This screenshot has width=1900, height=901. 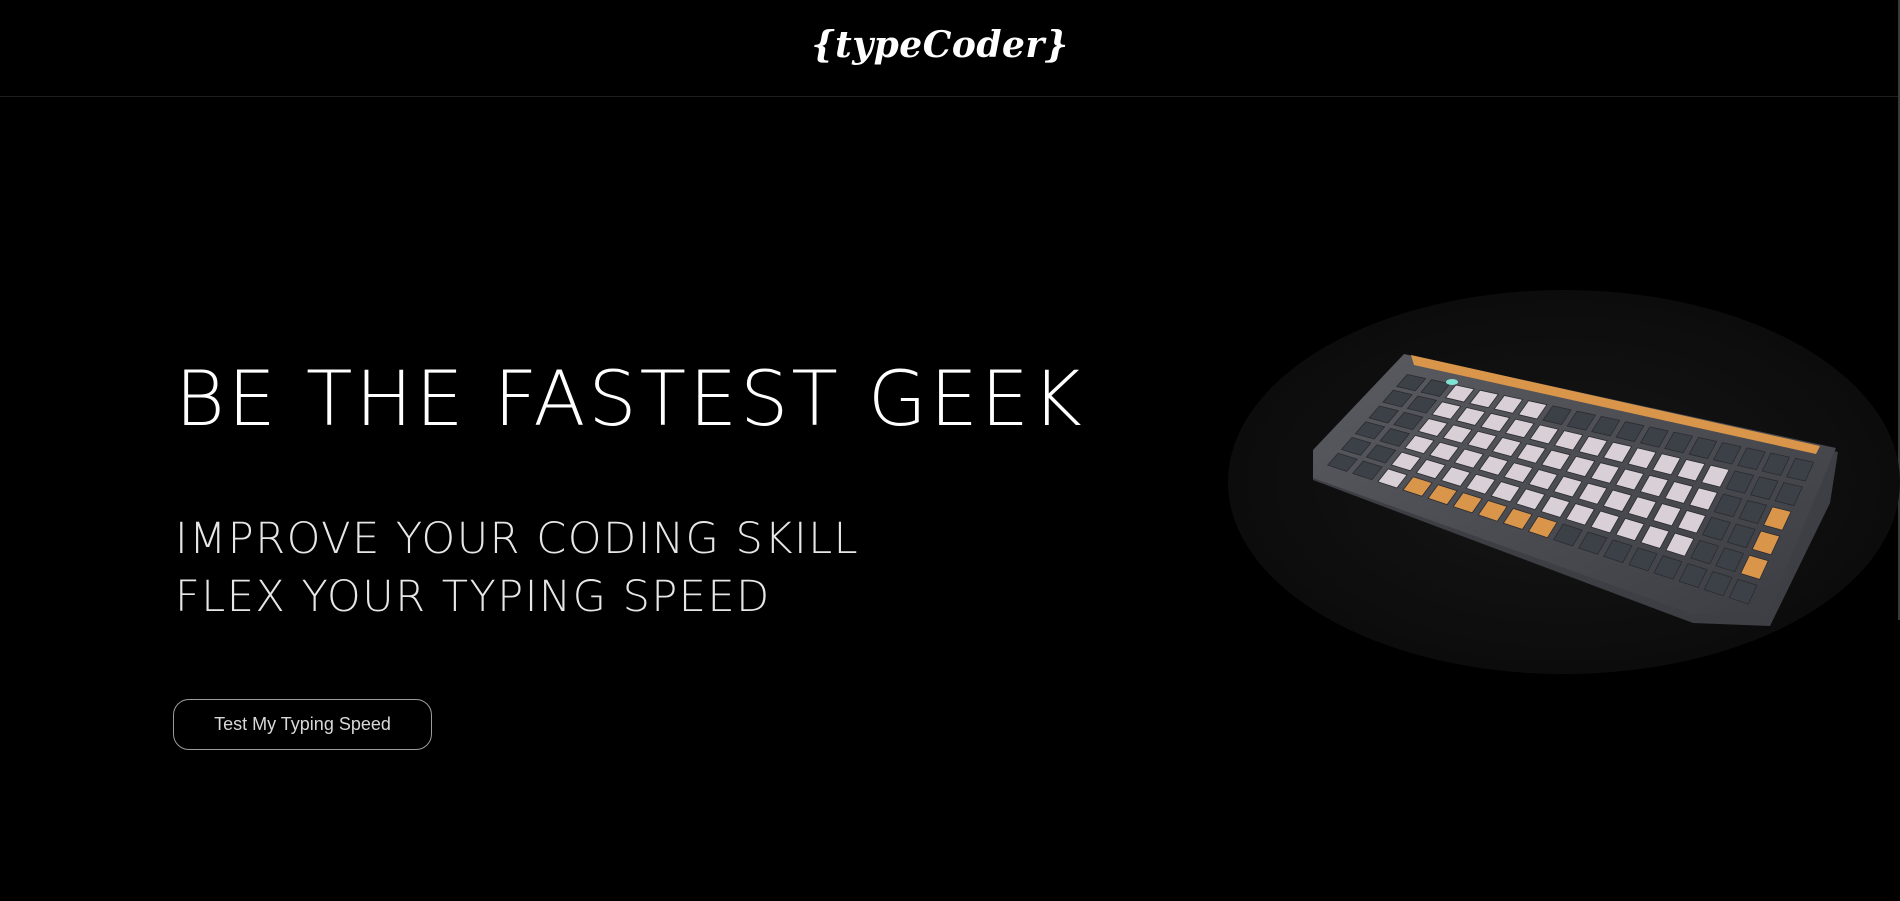 I want to click on subtitle-line-2: FLEX YOUR TYPING SPEED, so click(x=473, y=597).